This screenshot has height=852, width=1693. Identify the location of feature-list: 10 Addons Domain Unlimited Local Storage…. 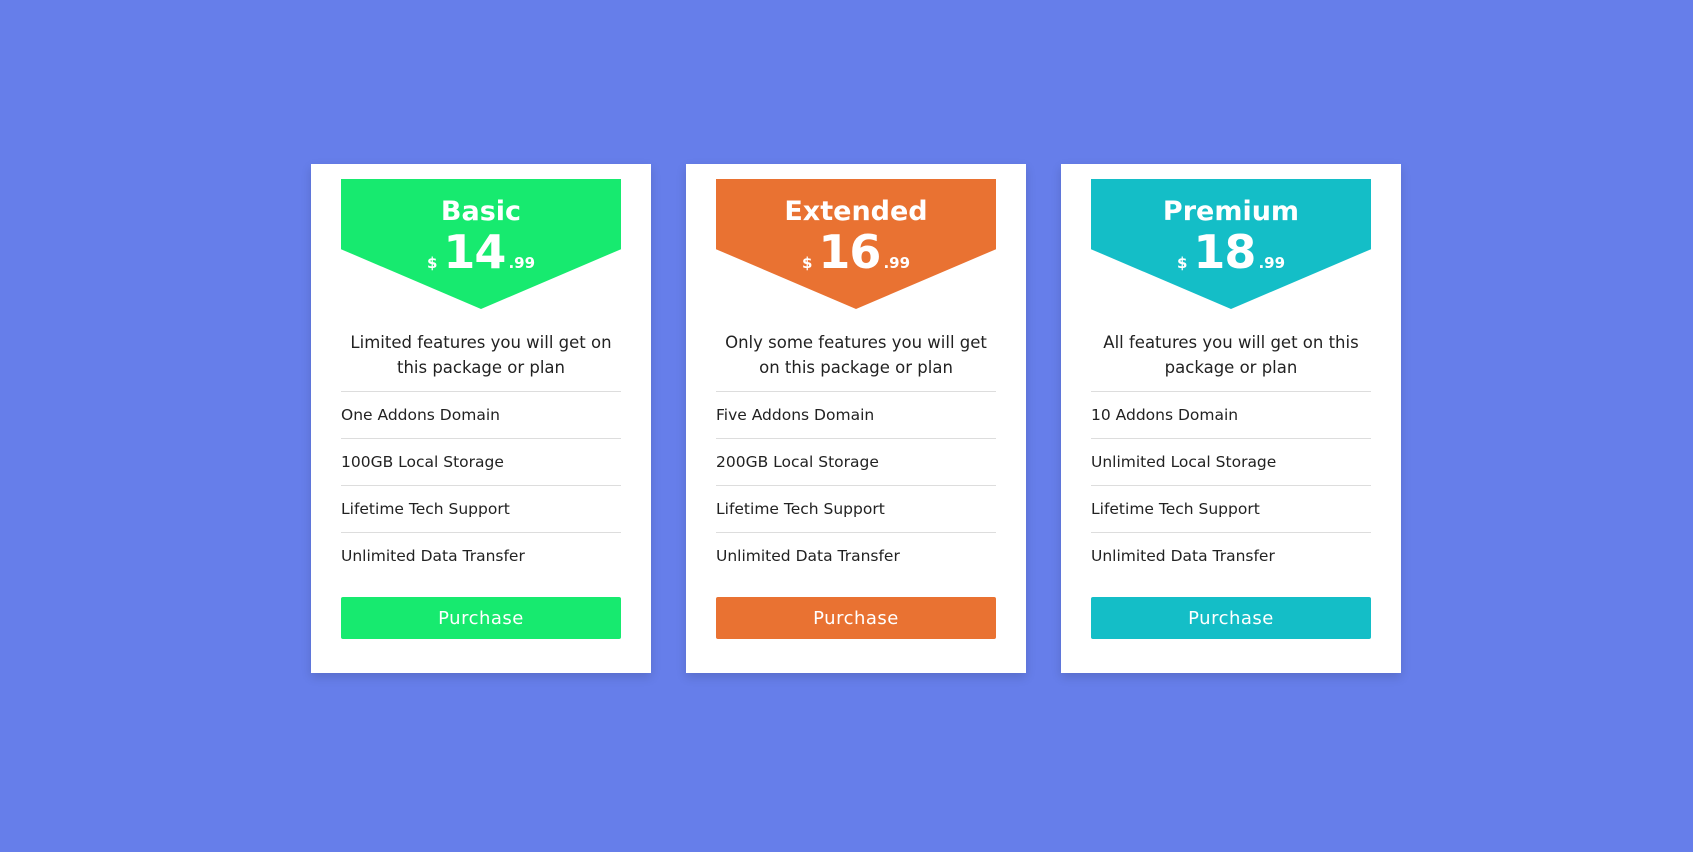
(1231, 486).